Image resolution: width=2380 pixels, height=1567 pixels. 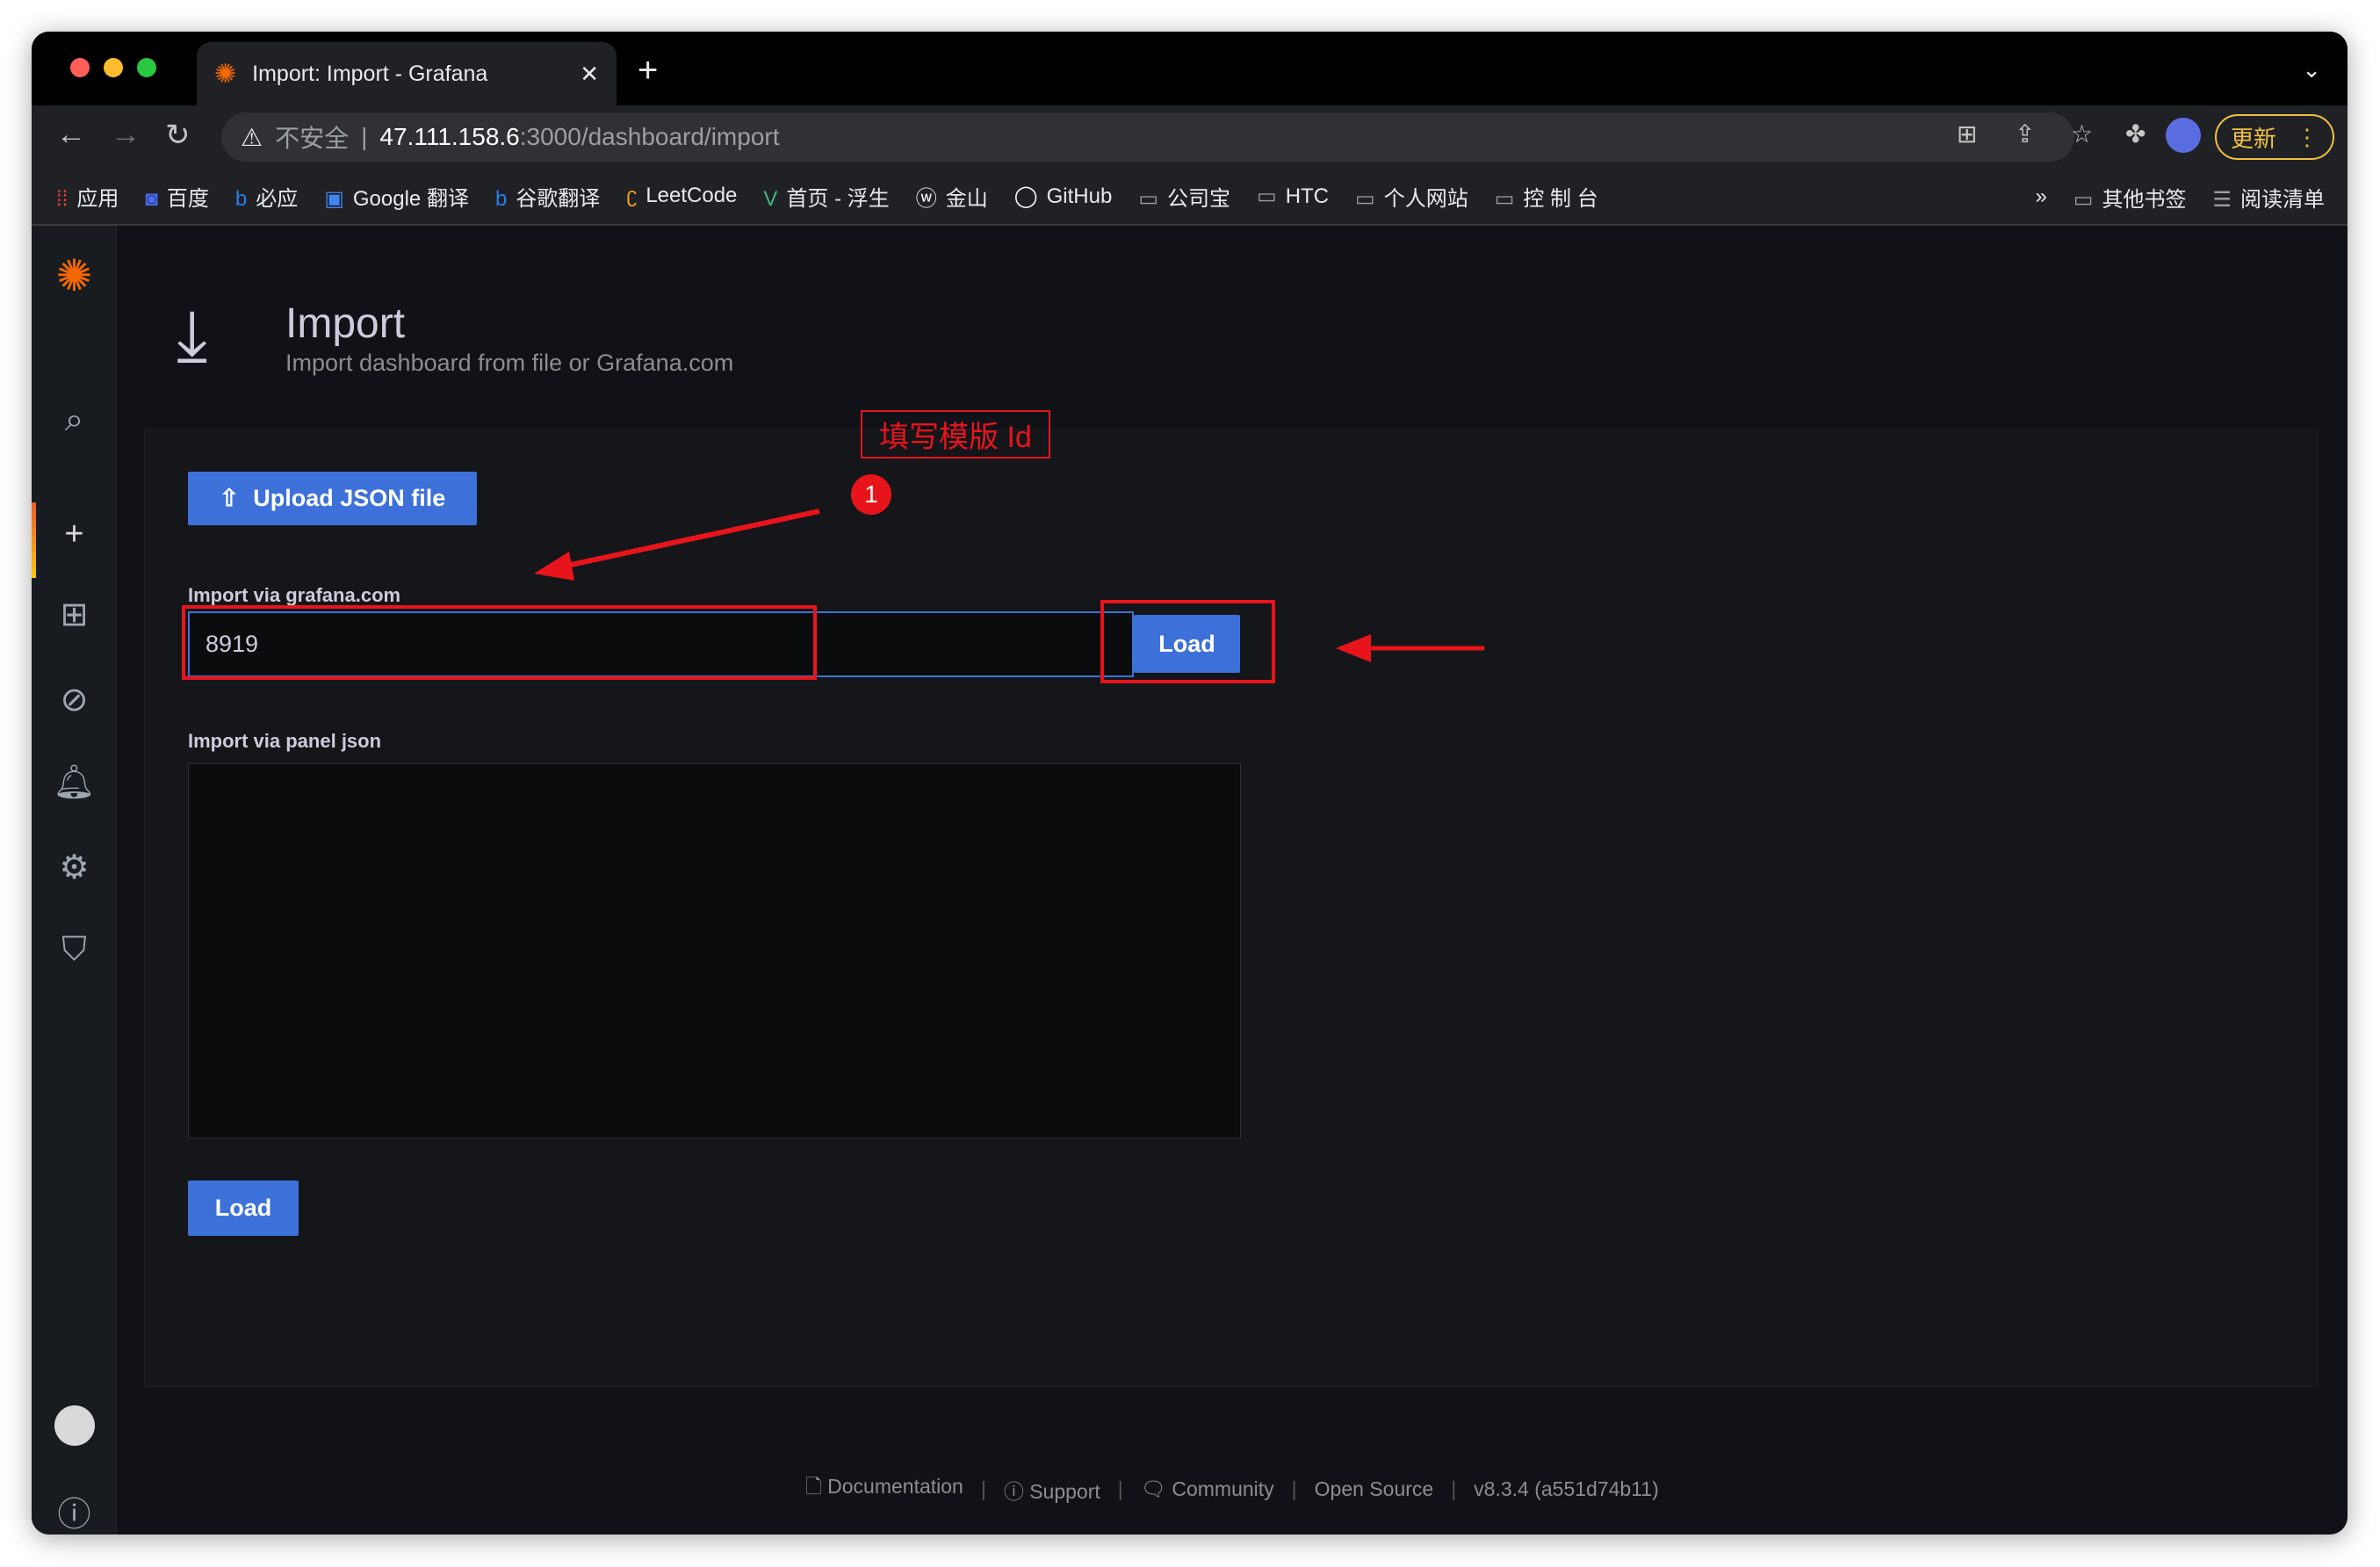 I want to click on arrow-to-input, so click(x=677, y=545).